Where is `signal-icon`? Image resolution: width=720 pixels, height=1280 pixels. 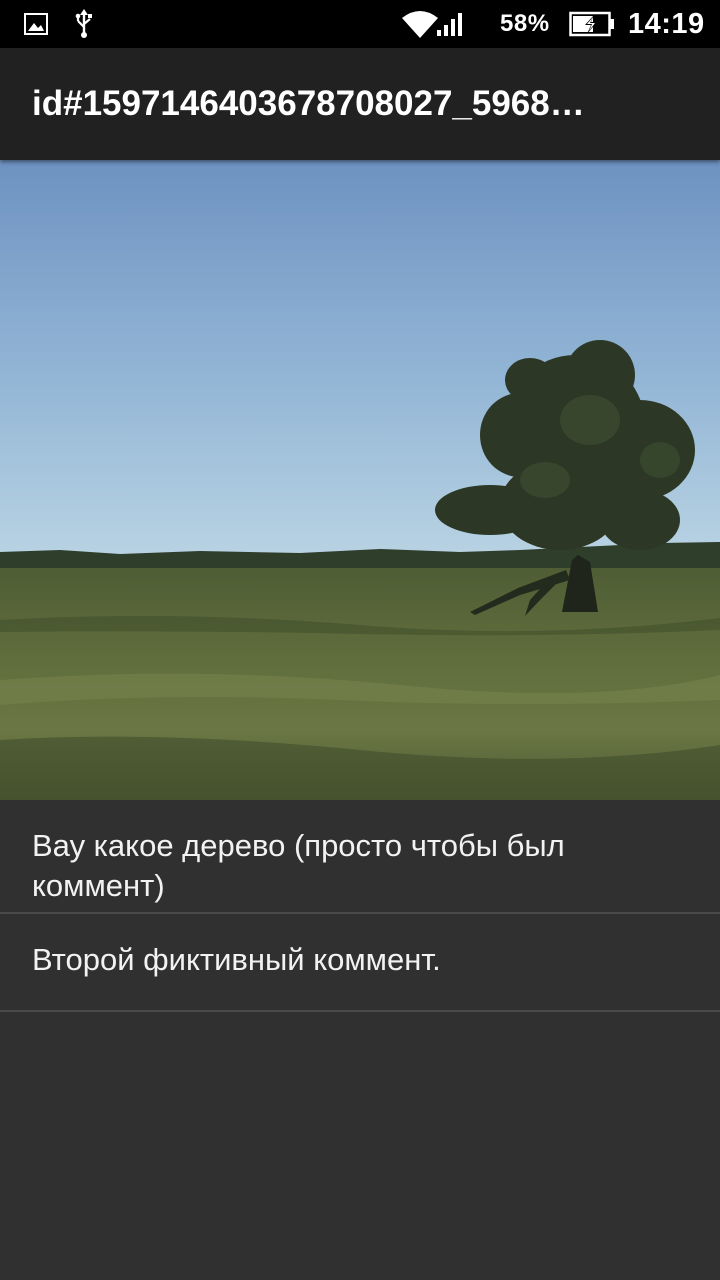 signal-icon is located at coordinates (451, 24).